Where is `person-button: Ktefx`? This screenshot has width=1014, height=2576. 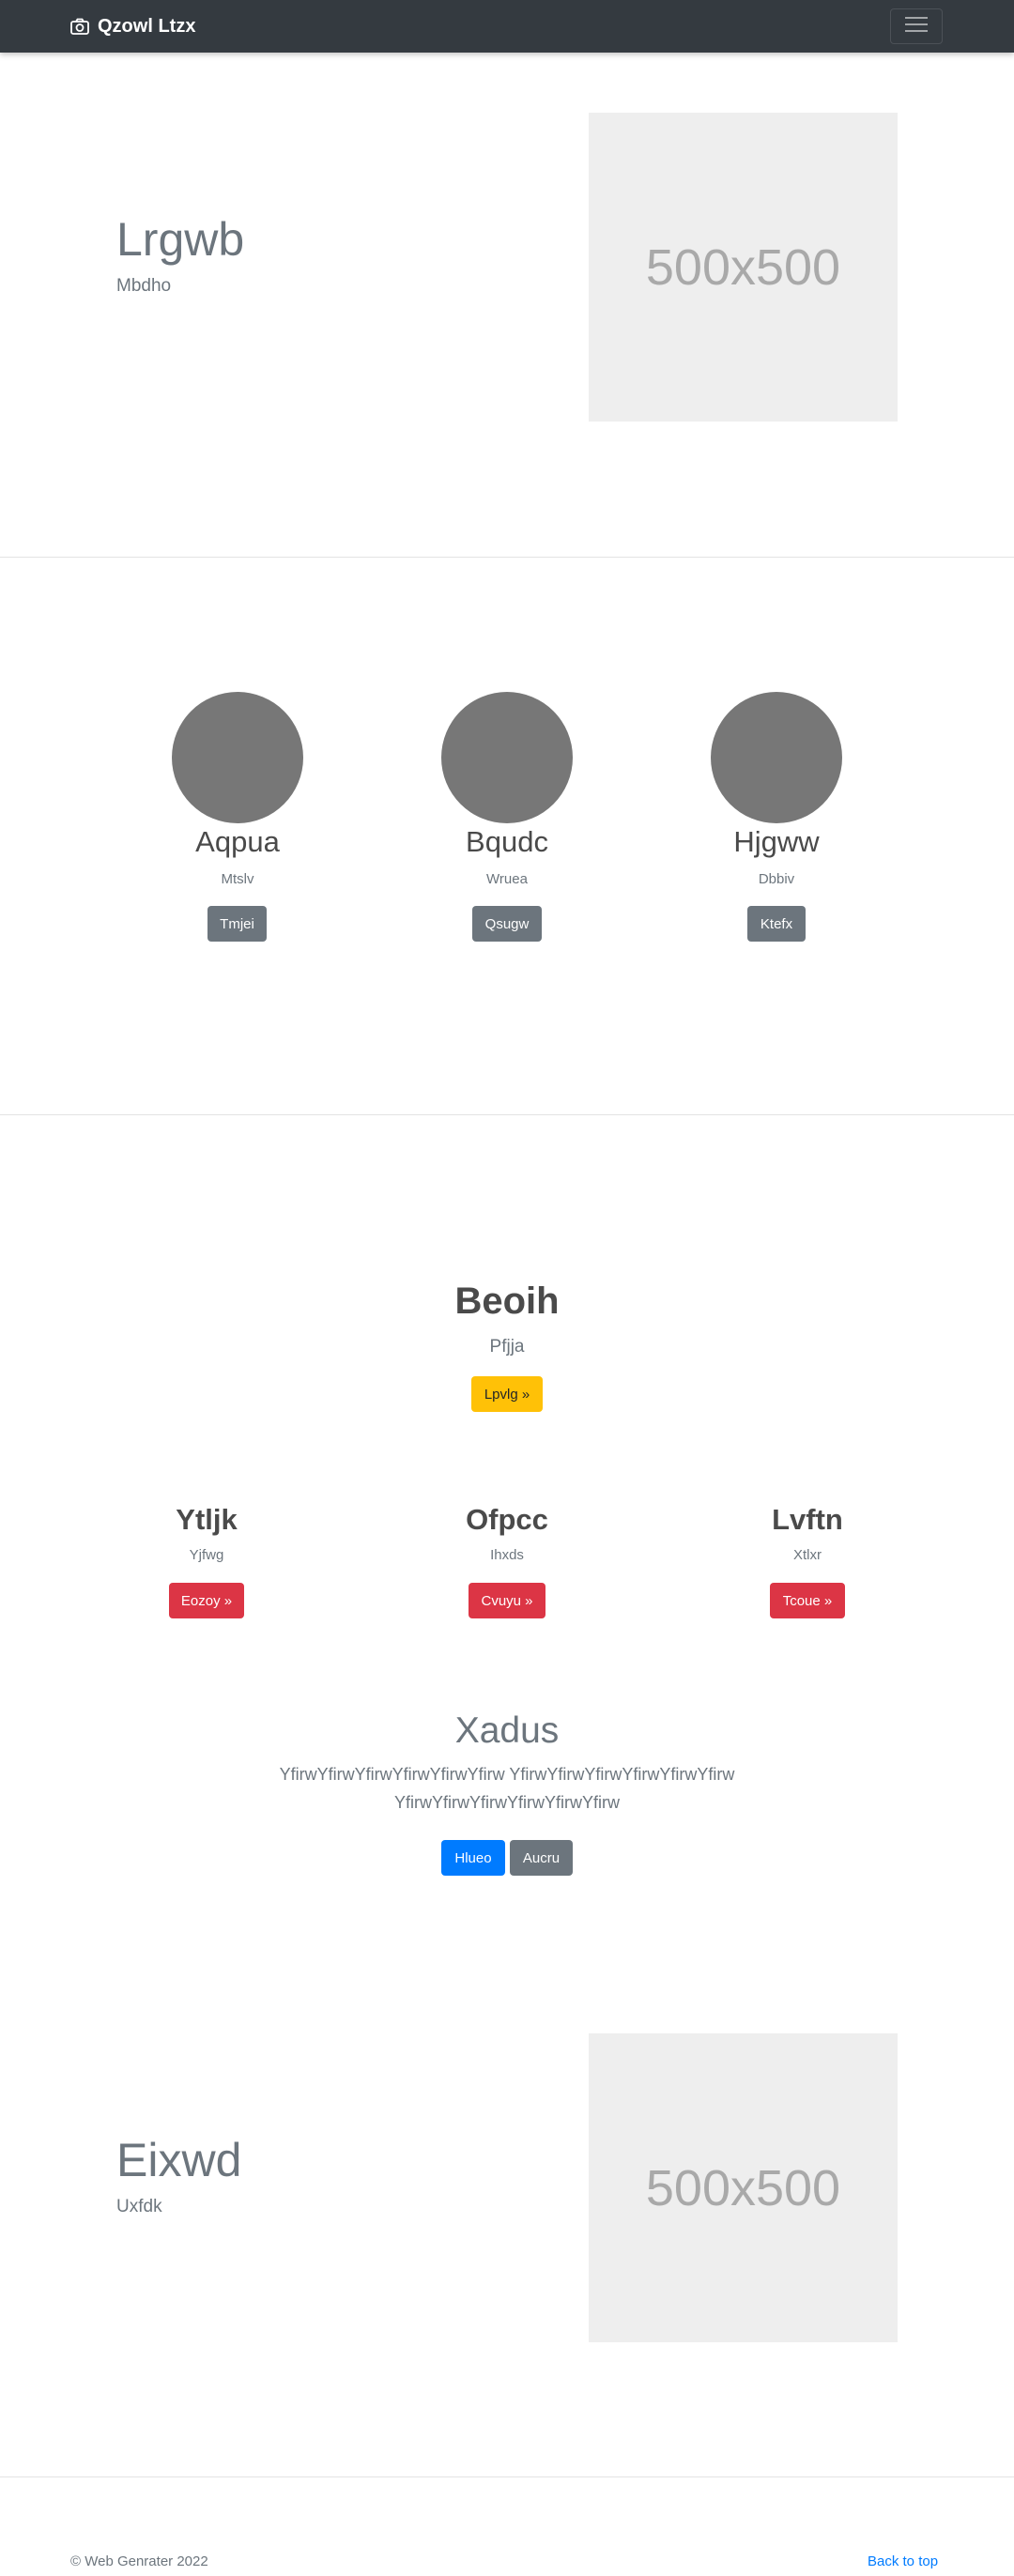 person-button: Ktefx is located at coordinates (776, 924).